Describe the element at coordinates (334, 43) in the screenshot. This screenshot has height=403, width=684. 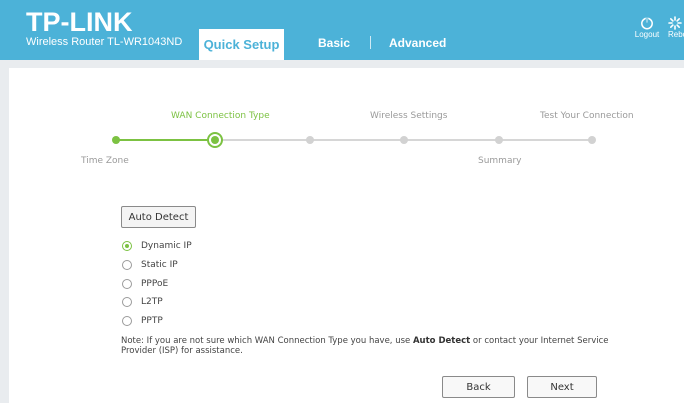
I see `tab-basic: Basic` at that location.